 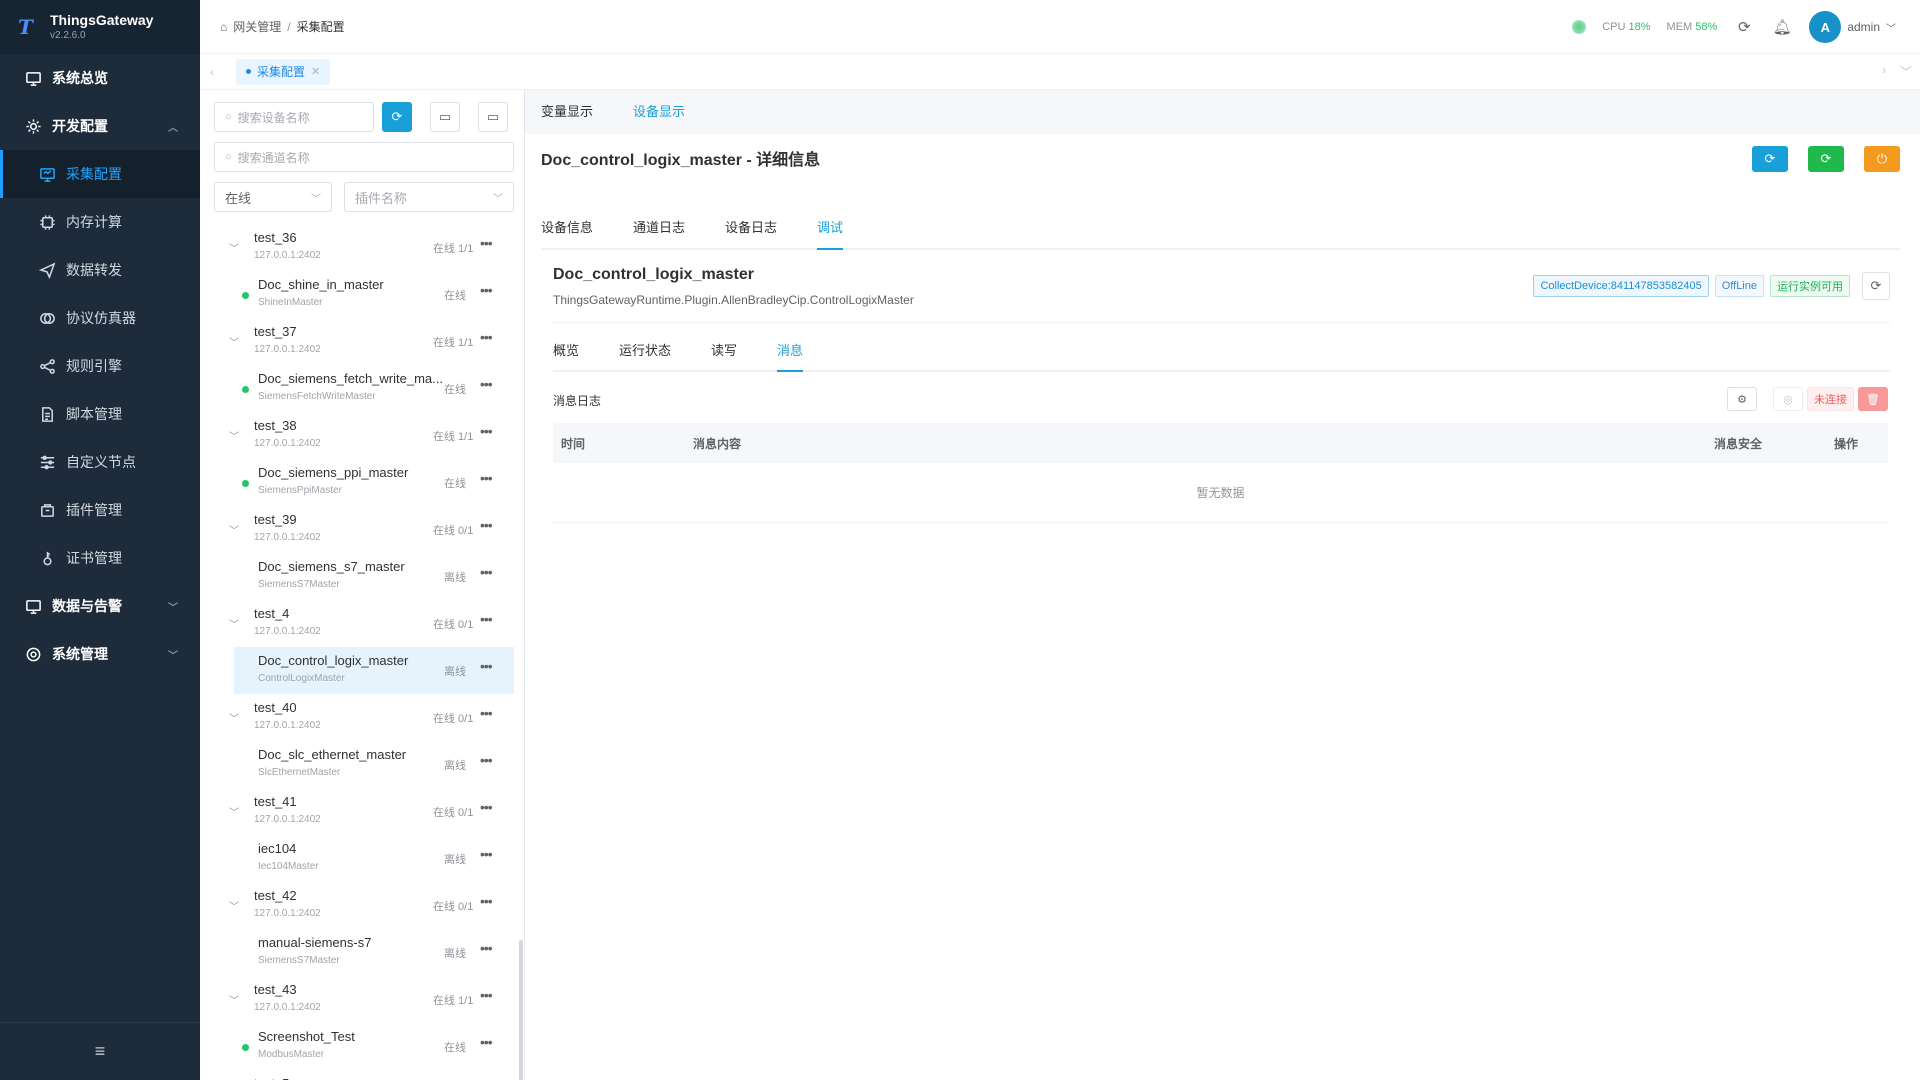 I want to click on tree-node: ﹀ test_38 127.0.0.1:2402 在线 1/1 •••, so click(x=362, y=435).